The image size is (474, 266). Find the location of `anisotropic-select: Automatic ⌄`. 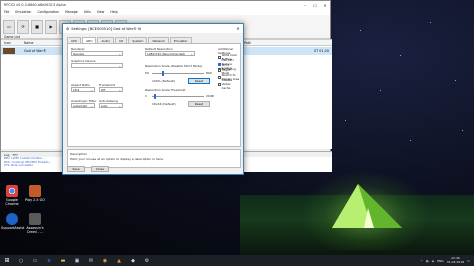

anisotropic-select: Automatic ⌄ is located at coordinates (83, 105).